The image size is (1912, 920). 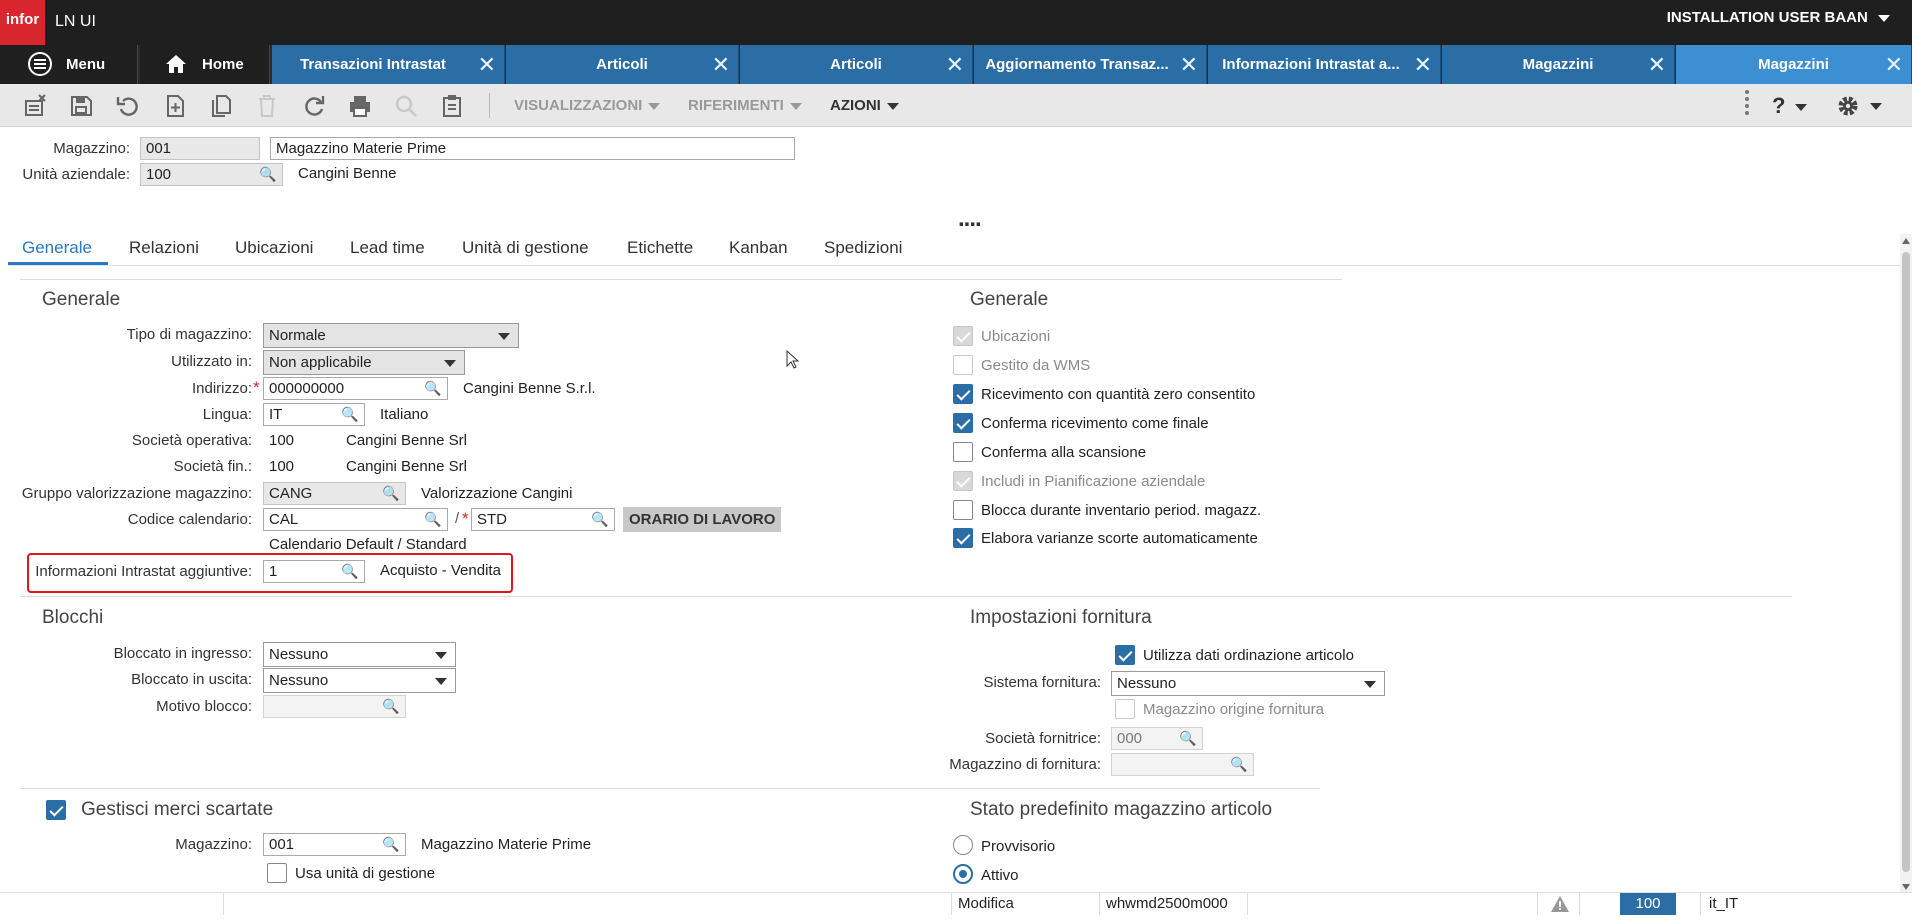 What do you see at coordinates (622, 64) in the screenshot?
I see `tab-articoli-1: Articoli ✕` at bounding box center [622, 64].